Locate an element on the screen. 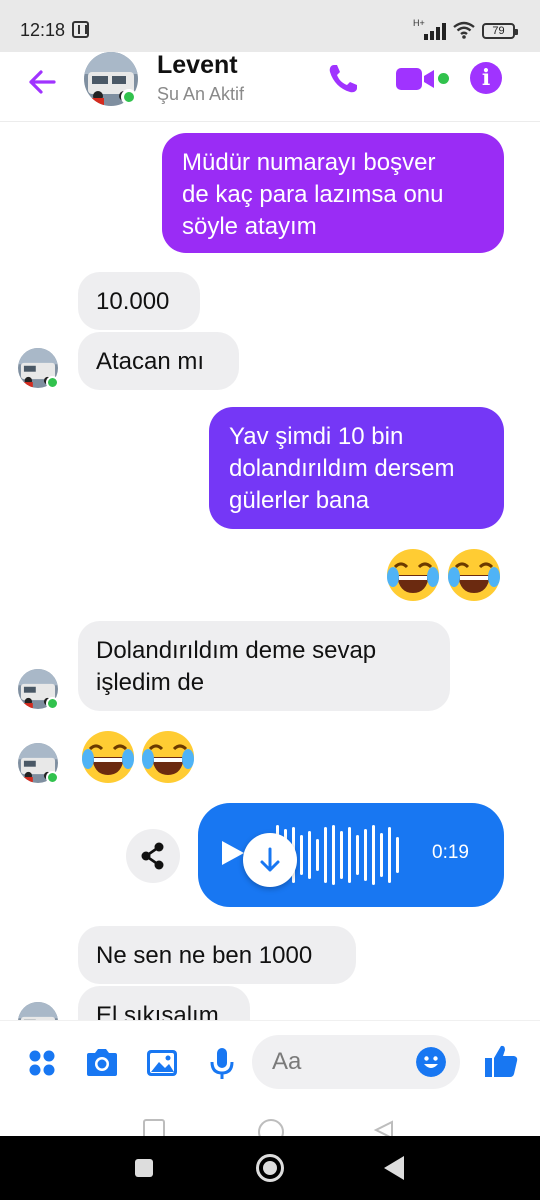  system-navigation-bar is located at coordinates (270, 1168).